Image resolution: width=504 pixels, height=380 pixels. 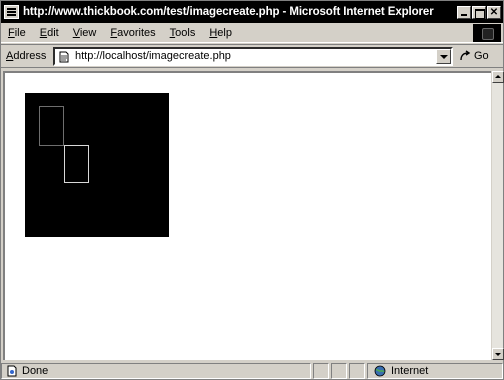 I want to click on page-done-icon, so click(x=12, y=371).